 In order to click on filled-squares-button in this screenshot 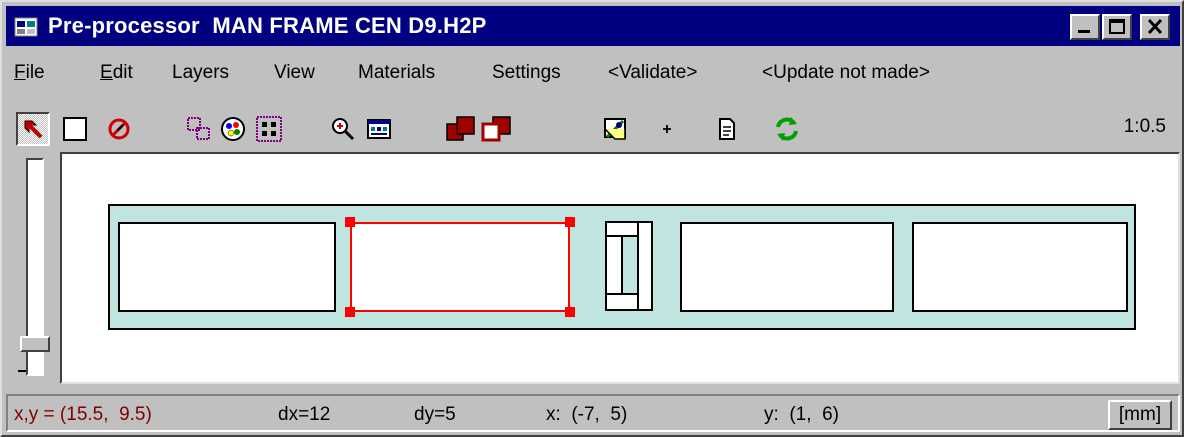, I will do `click(461, 129)`.